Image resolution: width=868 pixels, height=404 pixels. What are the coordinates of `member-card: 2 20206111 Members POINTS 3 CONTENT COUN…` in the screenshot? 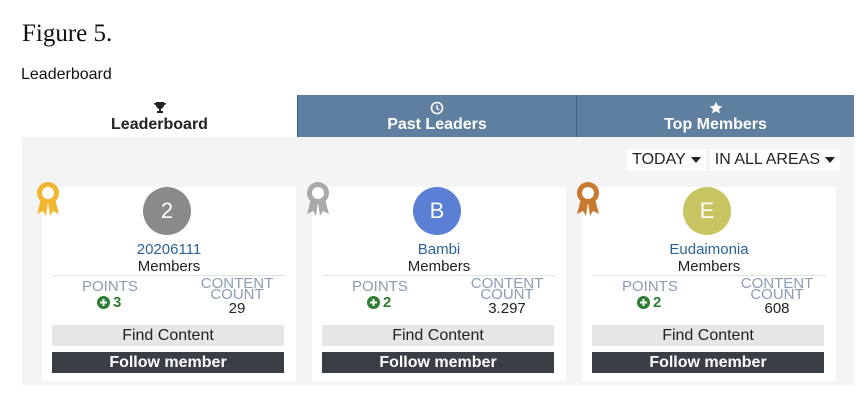 It's located at (166, 281).